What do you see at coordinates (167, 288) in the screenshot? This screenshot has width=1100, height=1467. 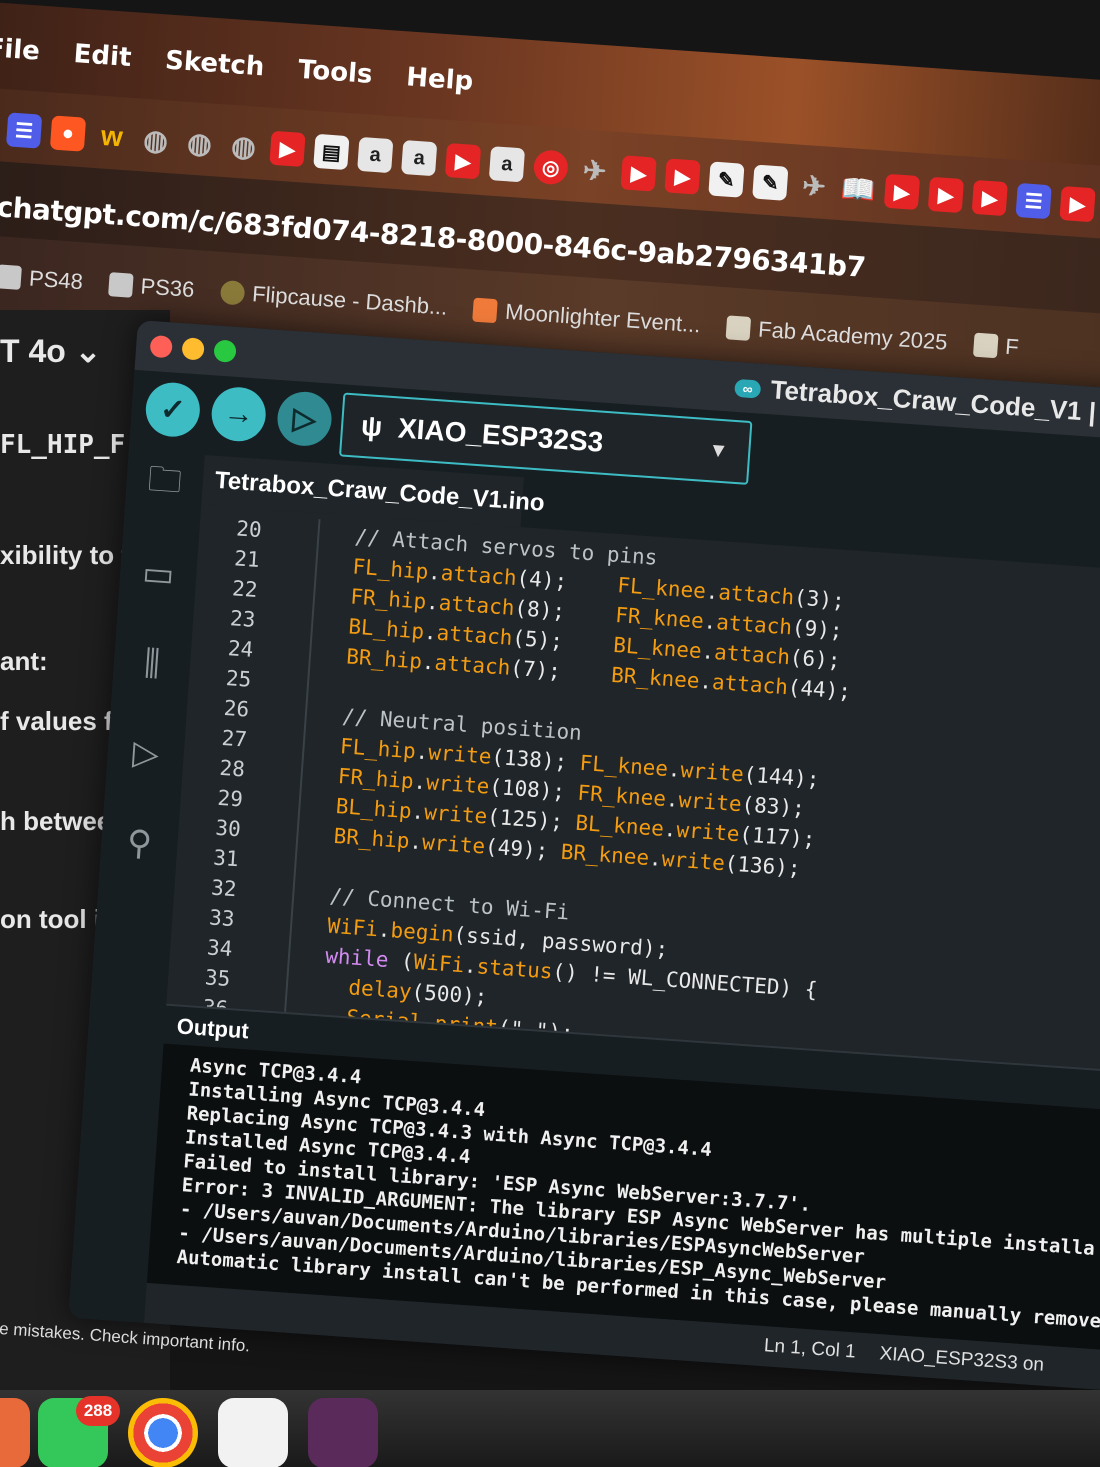 I see `bookmark-label: PS36` at bounding box center [167, 288].